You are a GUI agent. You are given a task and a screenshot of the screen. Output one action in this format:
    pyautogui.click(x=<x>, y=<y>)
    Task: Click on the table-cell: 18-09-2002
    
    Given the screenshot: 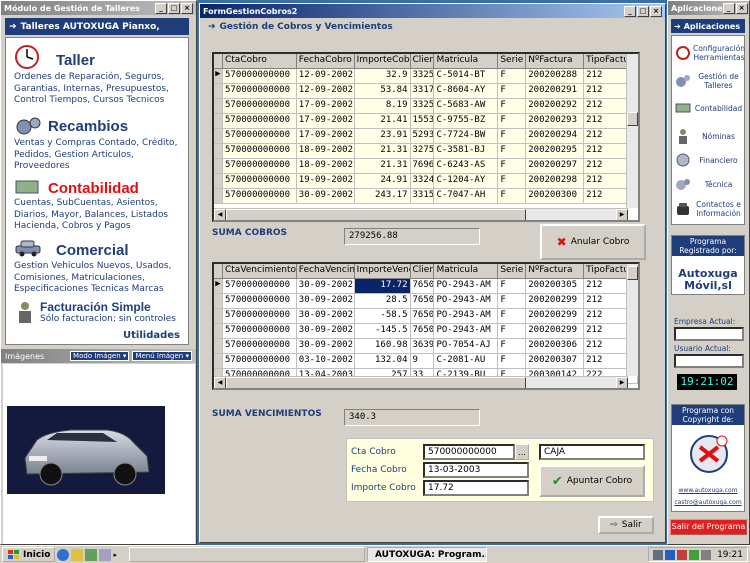 What is the action you would take?
    pyautogui.click(x=325, y=151)
    